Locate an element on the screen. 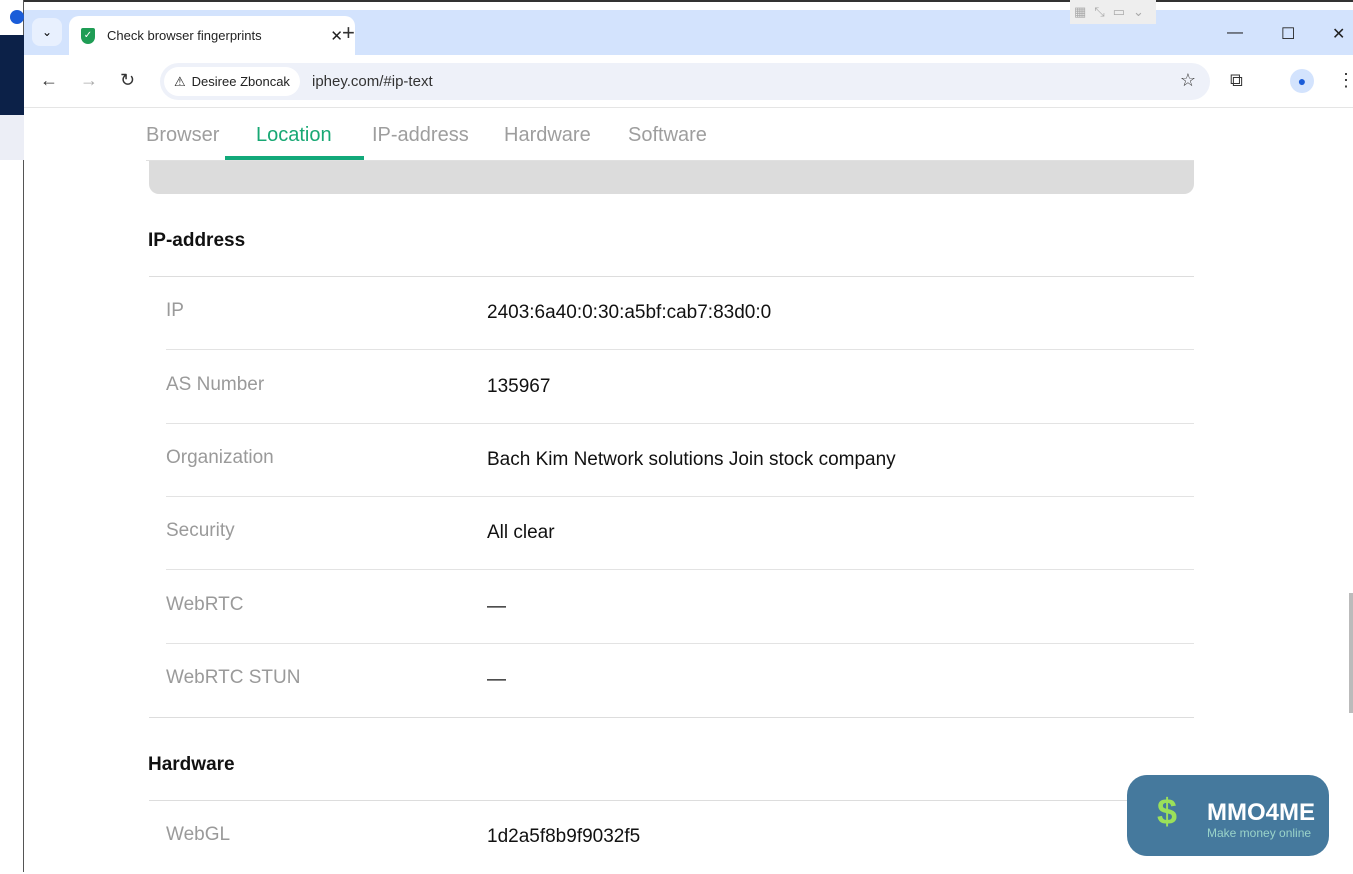 Image resolution: width=1353 pixels, height=874 pixels. address-bar: ⚠ Desiree Zboncak iphey.com/#ip-text ☆ is located at coordinates (685, 81).